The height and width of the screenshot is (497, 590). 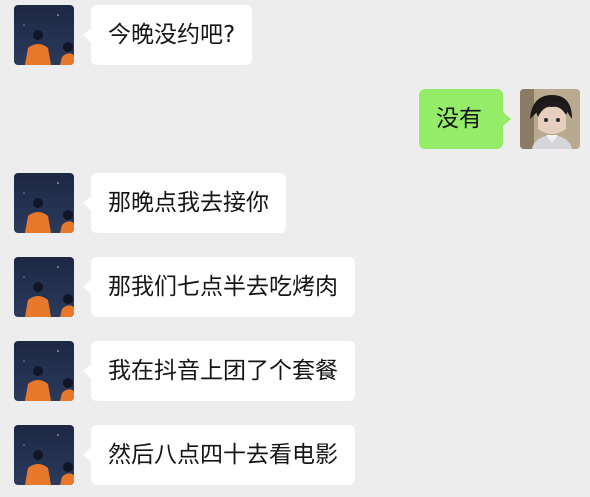 I want to click on message-bubble: 今晚没约吧?, so click(x=167, y=35).